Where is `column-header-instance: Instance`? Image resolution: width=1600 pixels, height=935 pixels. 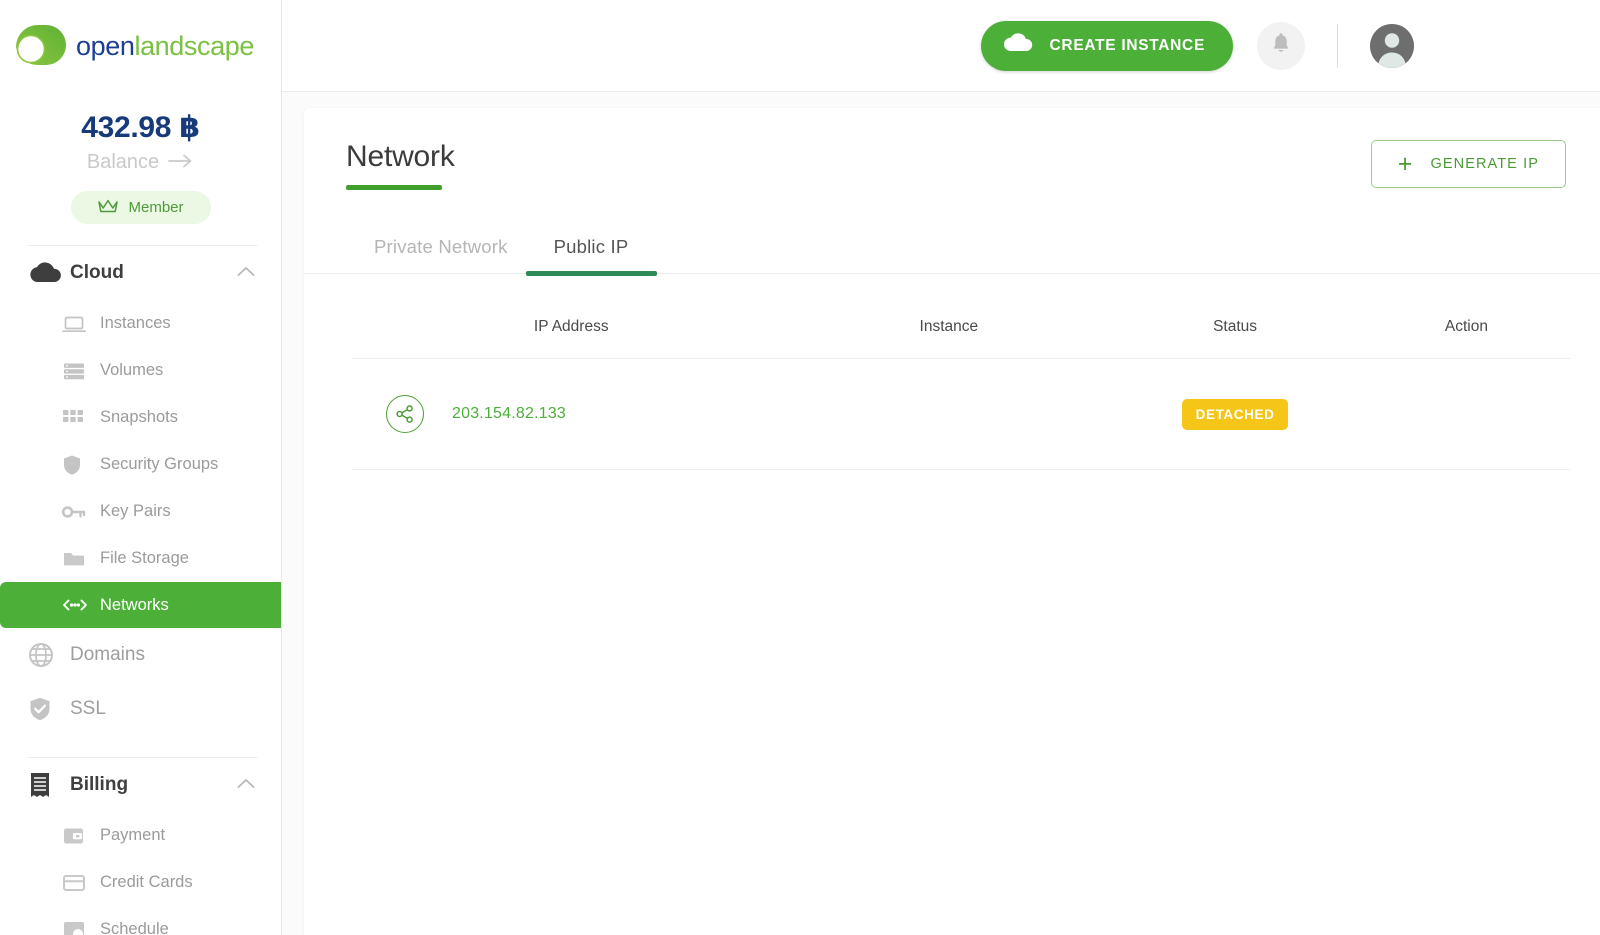 column-header-instance: Instance is located at coordinates (949, 316).